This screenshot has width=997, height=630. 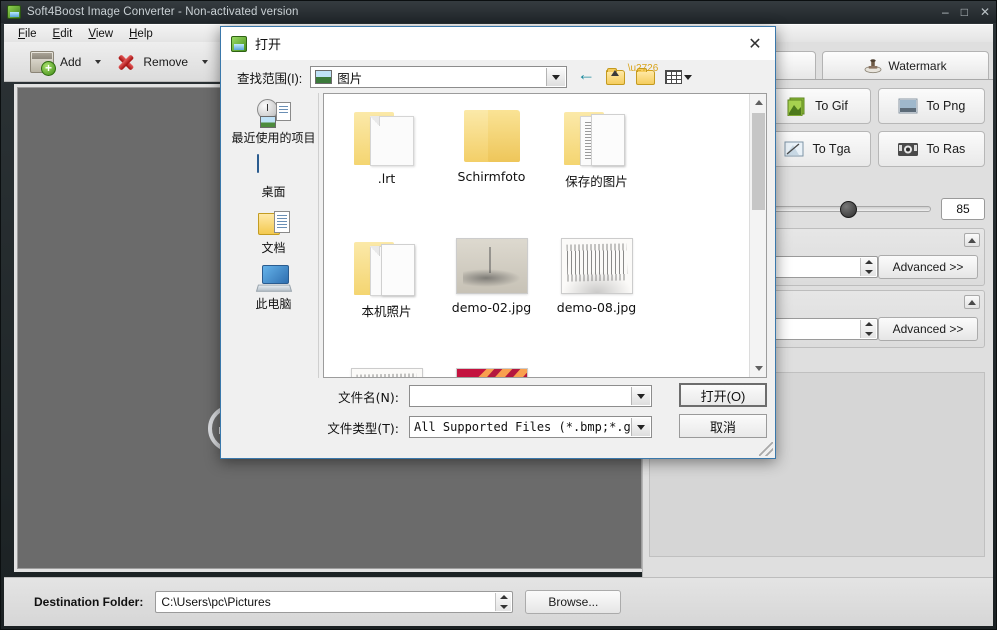 What do you see at coordinates (723, 395) in the screenshot?
I see `open-button: 打开(O)` at bounding box center [723, 395].